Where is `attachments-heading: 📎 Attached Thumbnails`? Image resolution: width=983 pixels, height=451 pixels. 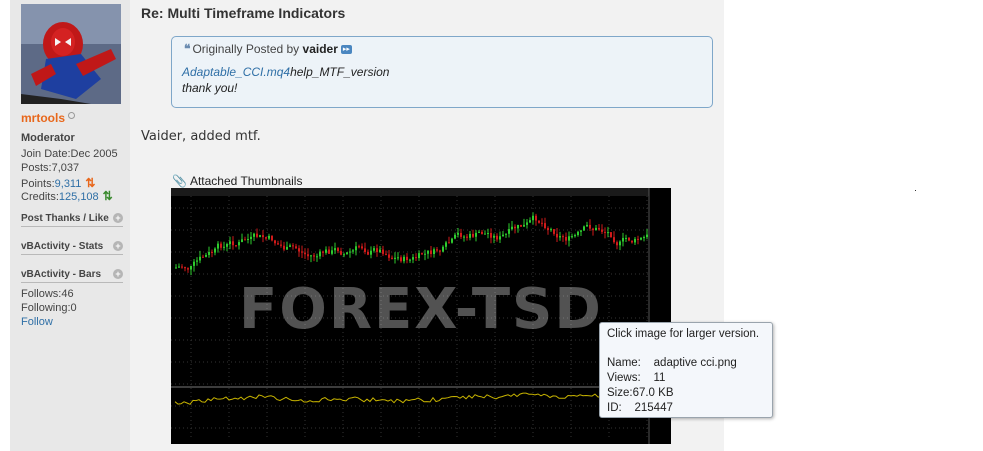
attachments-heading: 📎 Attached Thumbnails is located at coordinates (237, 181).